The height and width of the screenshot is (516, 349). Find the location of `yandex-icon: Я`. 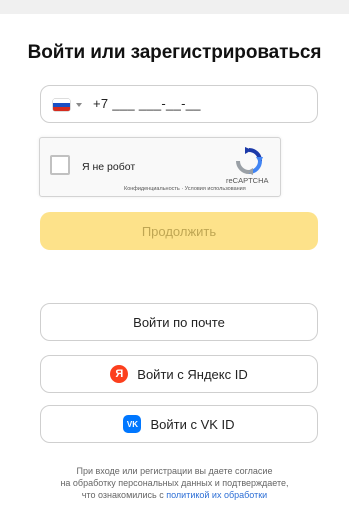

yandex-icon: Я is located at coordinates (119, 374).